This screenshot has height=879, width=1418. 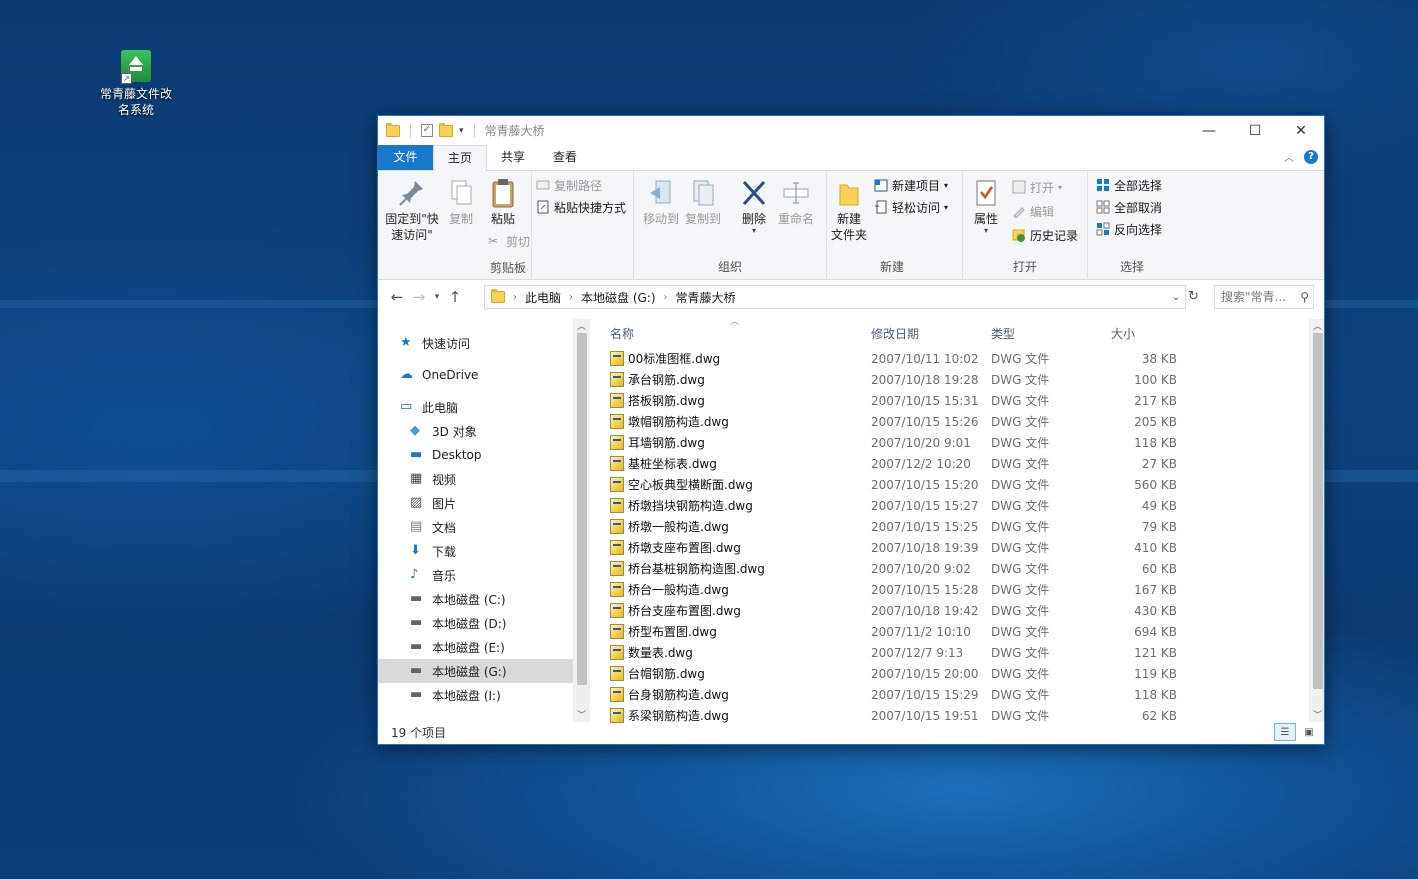 I want to click on refresh-icon: ↻, so click(x=1193, y=296).